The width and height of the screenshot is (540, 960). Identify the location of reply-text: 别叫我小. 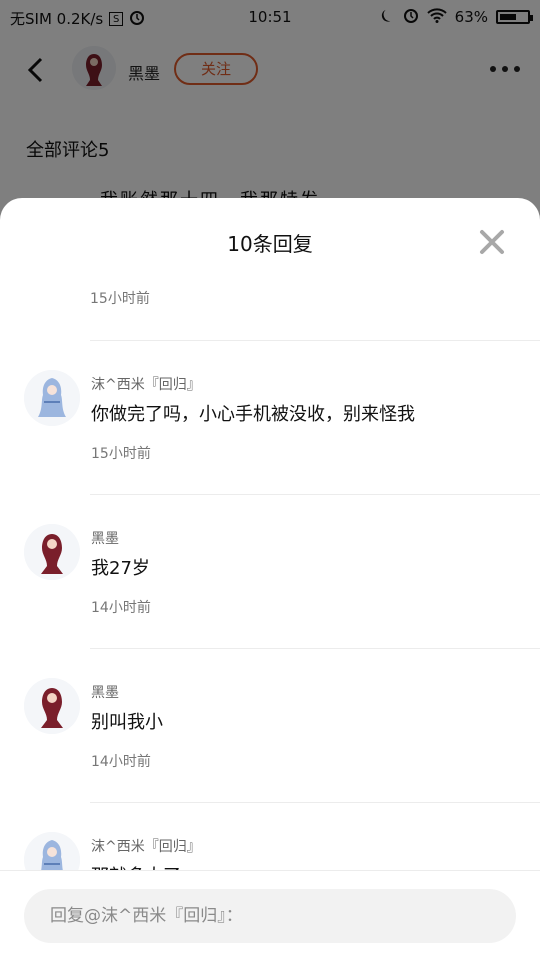
(127, 722).